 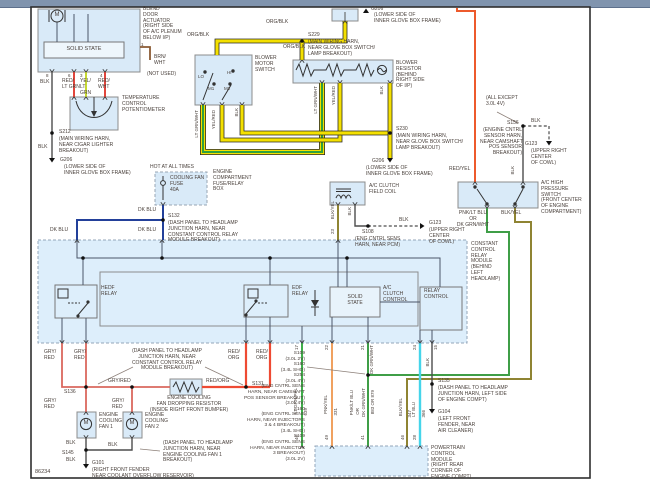 I want to click on solid-state-2-label: SOLID STATE, so click(x=355, y=300).